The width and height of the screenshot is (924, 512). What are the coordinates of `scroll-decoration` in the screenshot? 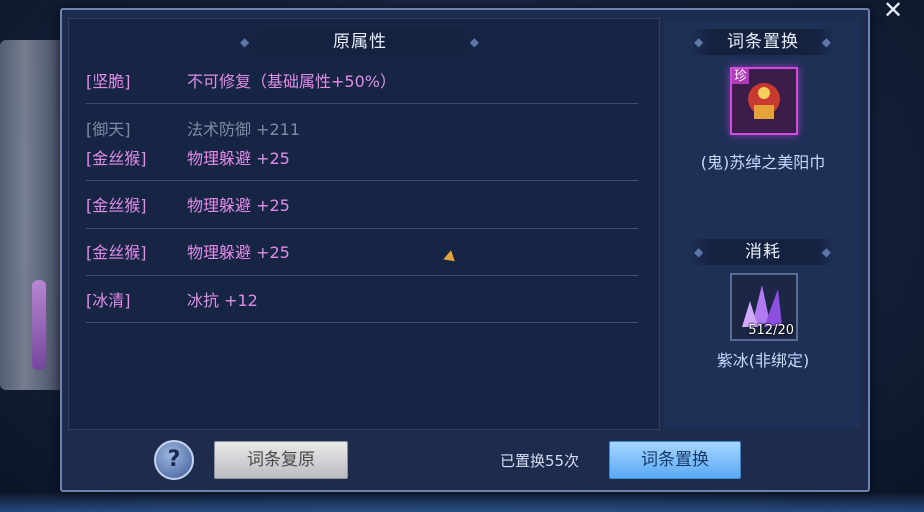 It's located at (31, 215).